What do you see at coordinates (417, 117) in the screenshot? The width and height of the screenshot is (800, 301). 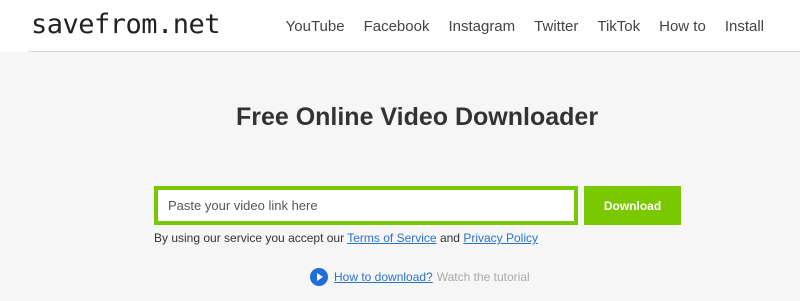 I see `page-title: Free Online Video Downloader` at bounding box center [417, 117].